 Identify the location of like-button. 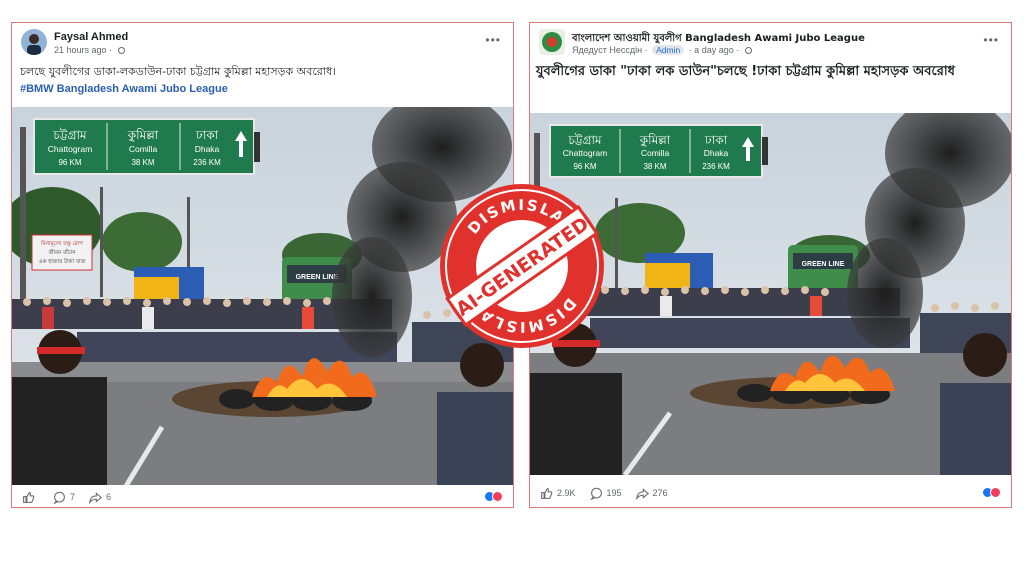
(30, 497).